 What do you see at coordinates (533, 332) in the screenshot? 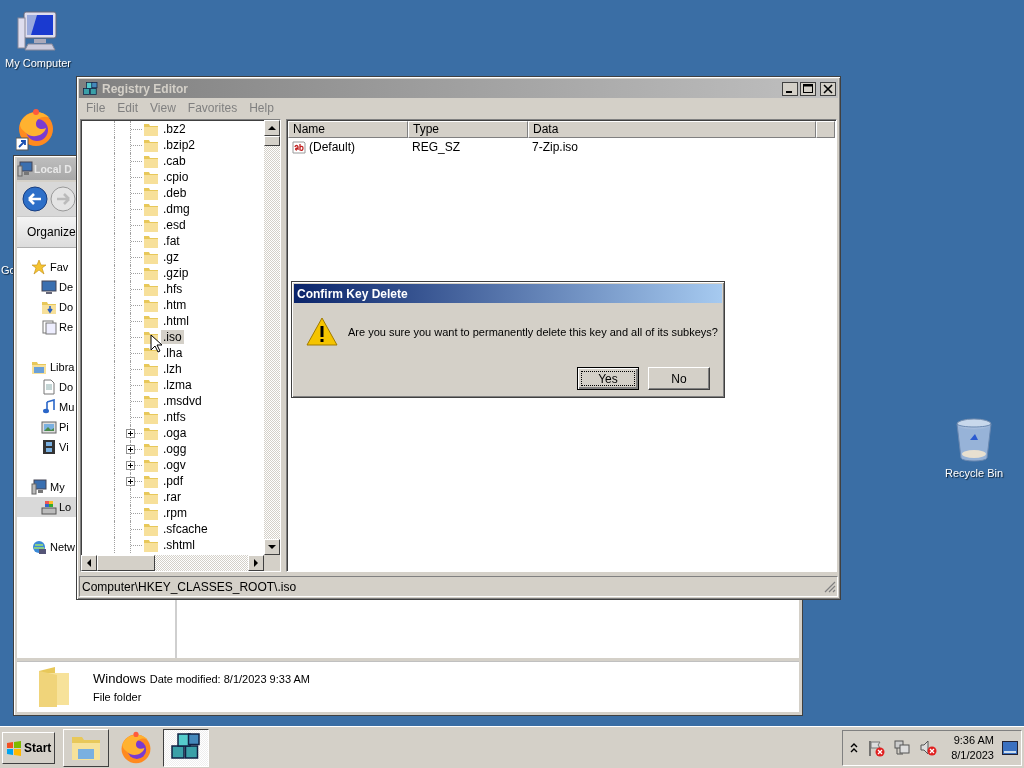
I see `dialog-message: Are you sure you want to permanently delete this key and all of its subkeys?` at bounding box center [533, 332].